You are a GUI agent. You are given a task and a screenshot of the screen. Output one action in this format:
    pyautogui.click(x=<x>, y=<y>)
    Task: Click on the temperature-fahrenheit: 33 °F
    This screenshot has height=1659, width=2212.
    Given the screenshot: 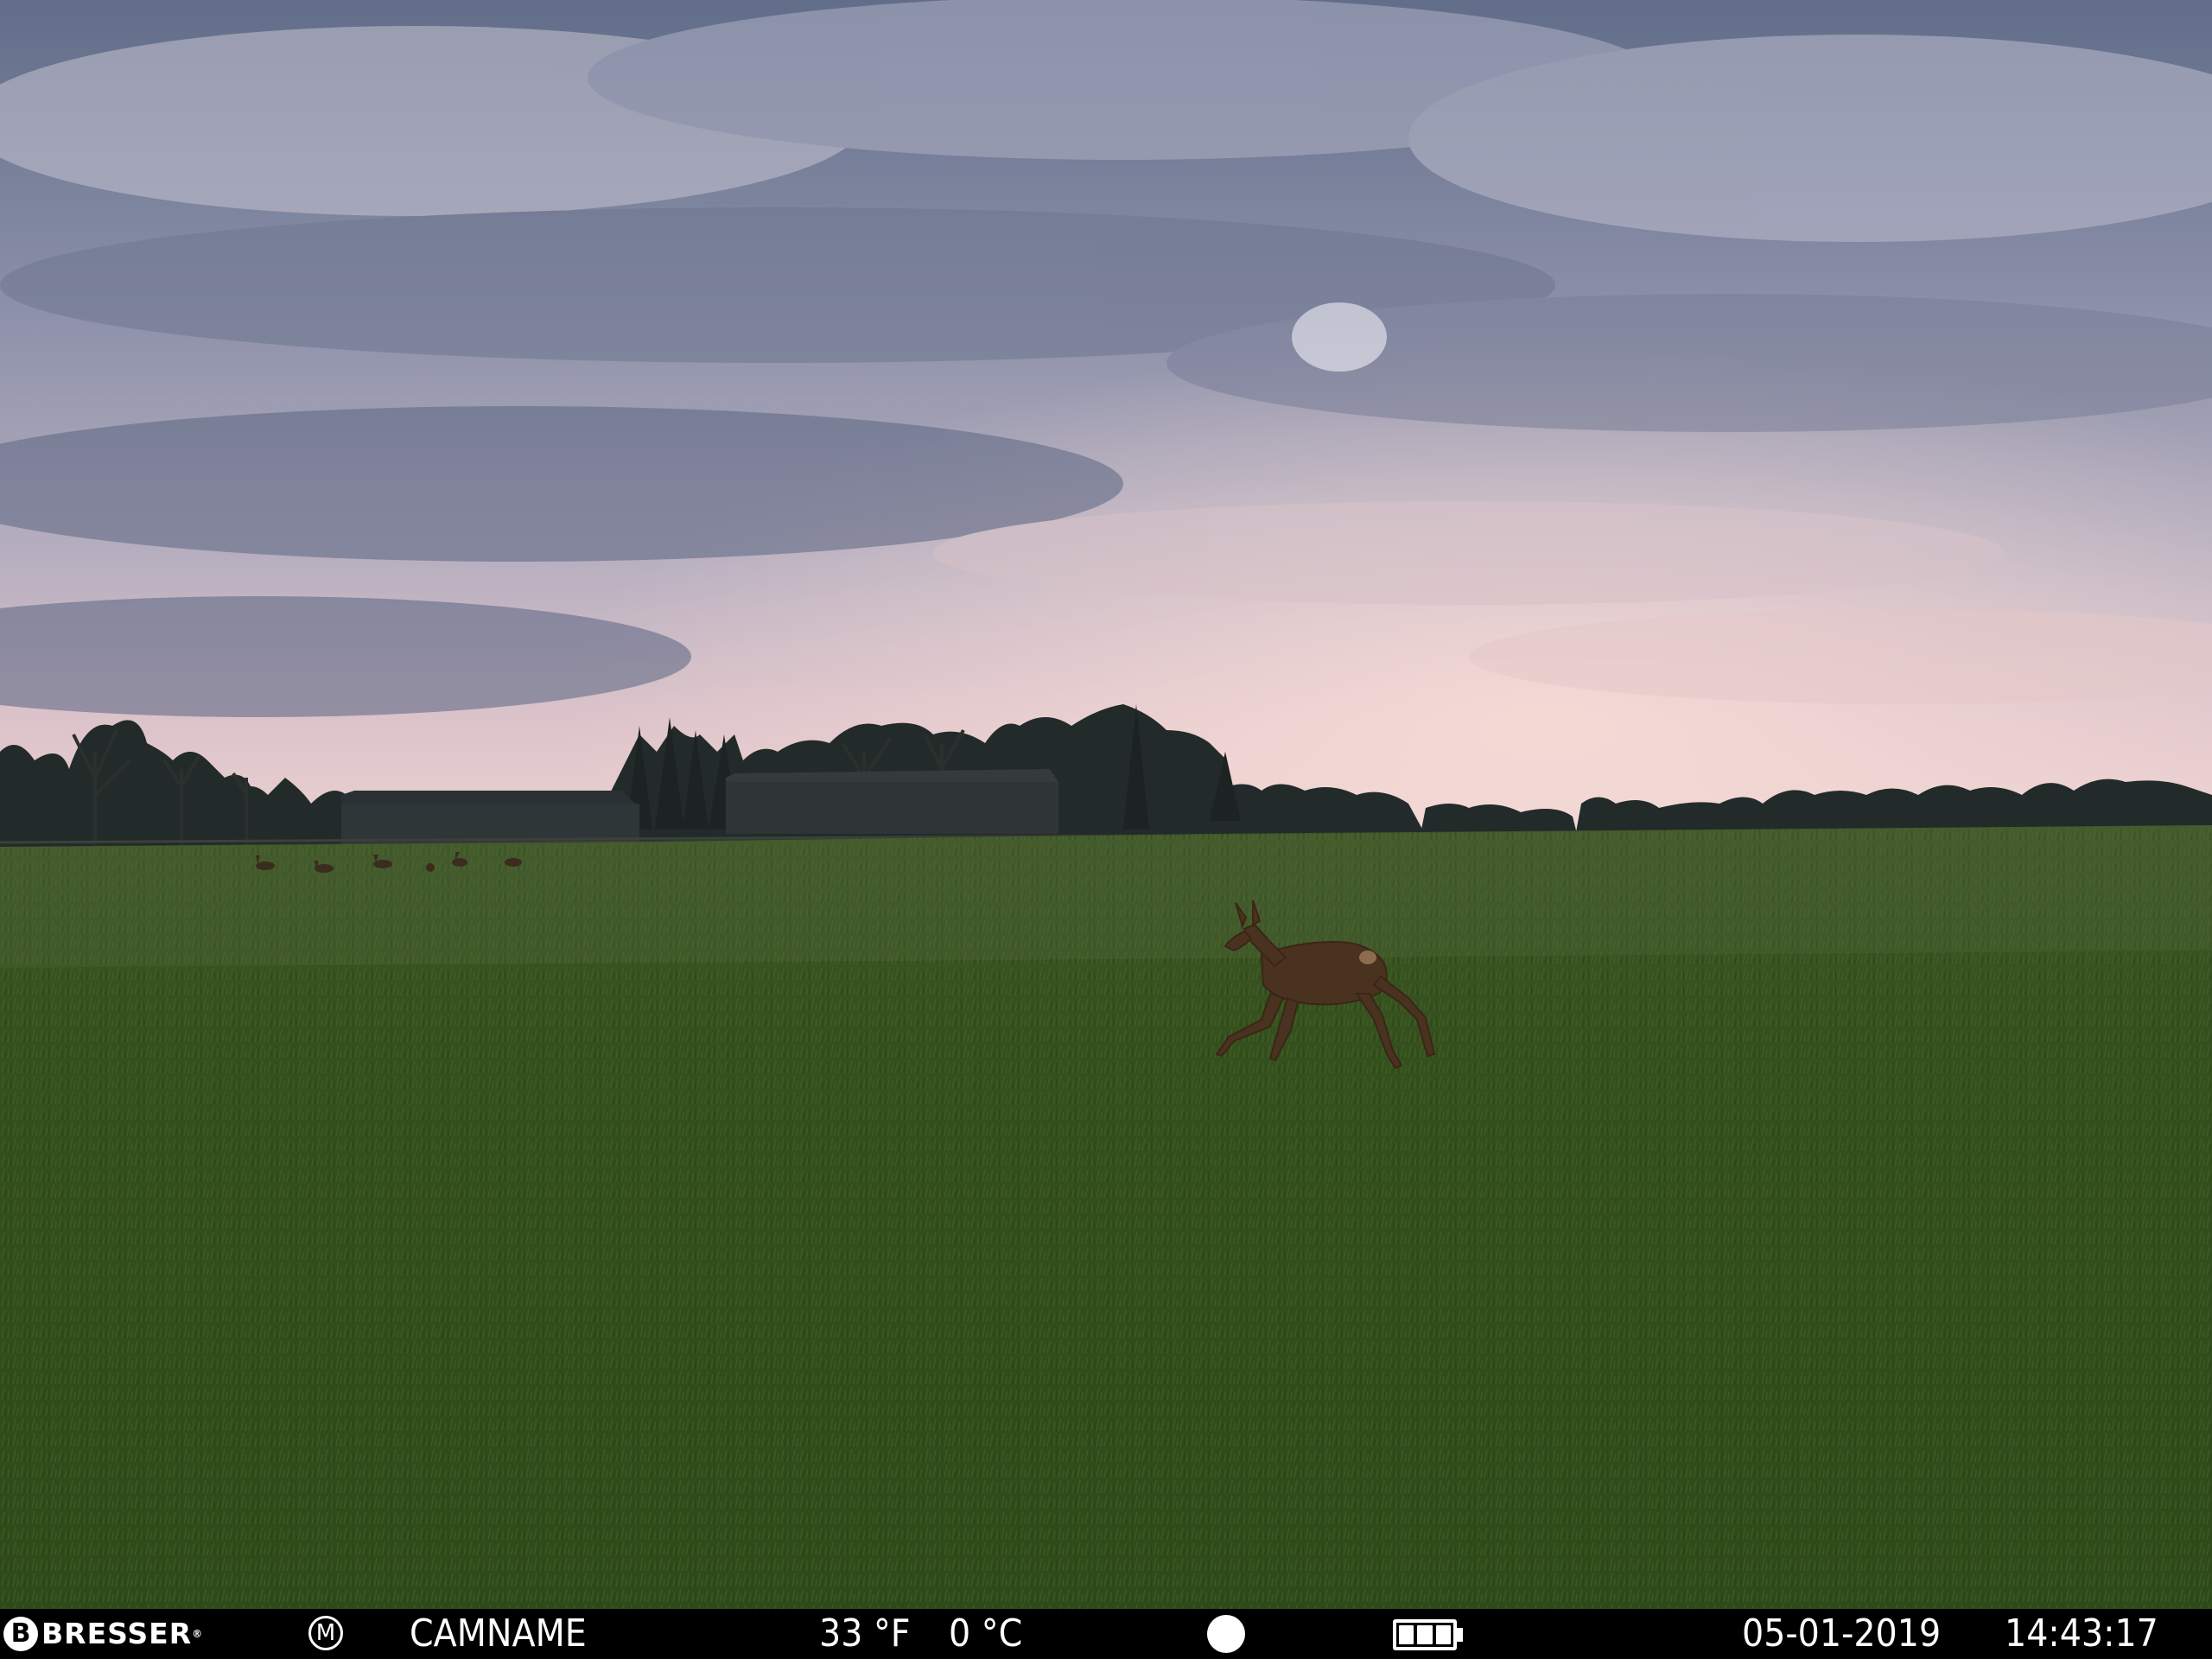 What is the action you would take?
    pyautogui.click(x=865, y=1633)
    